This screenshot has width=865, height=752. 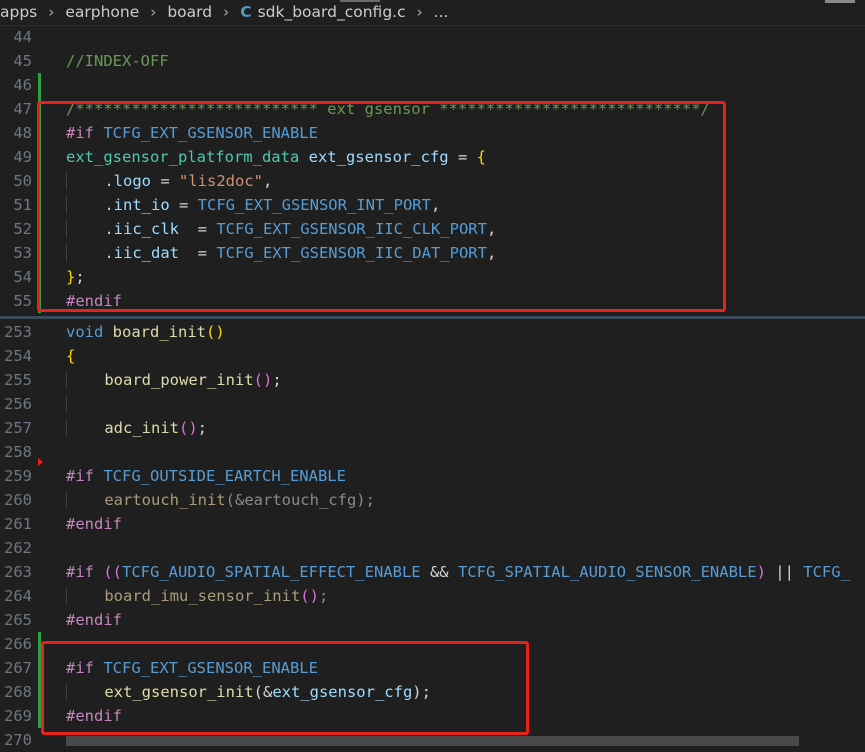 I want to click on code-text: adc_init();, so click(x=136, y=428).